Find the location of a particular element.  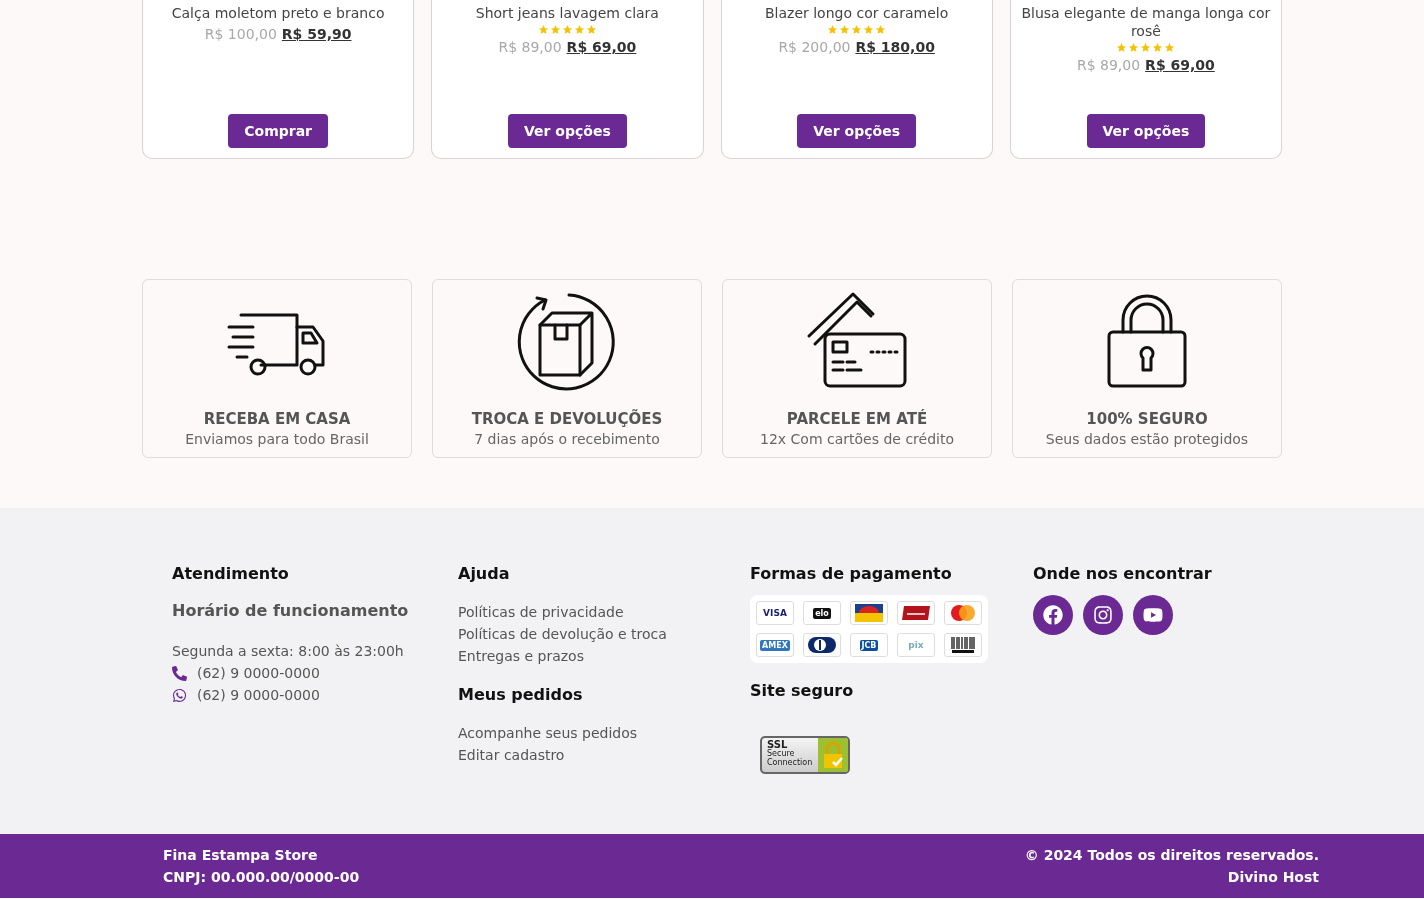

footer-link: Políticas de devolução e troca is located at coordinates (562, 634).